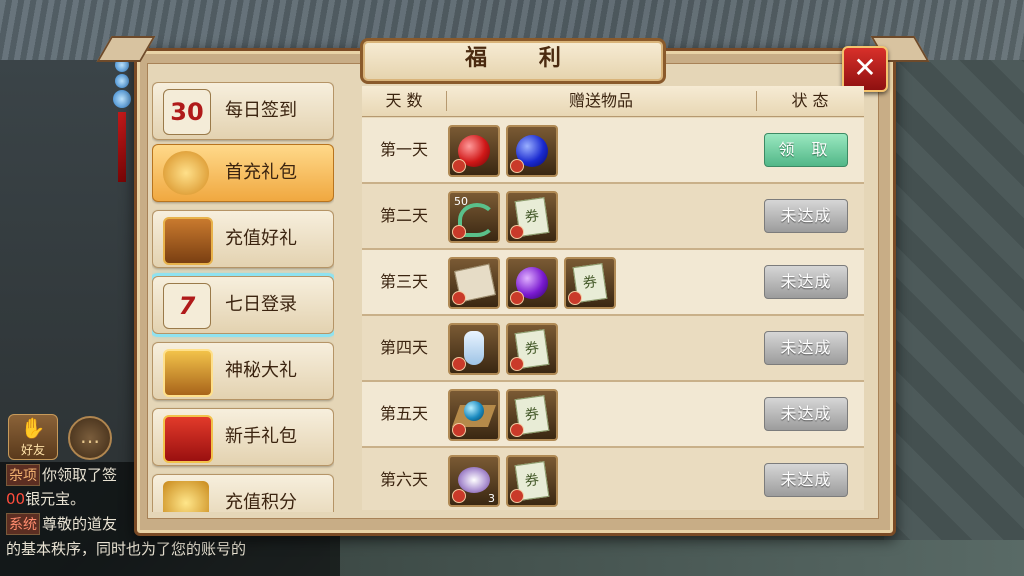  I want to click on tab-daily-signin: 30 每日签到, so click(243, 111).